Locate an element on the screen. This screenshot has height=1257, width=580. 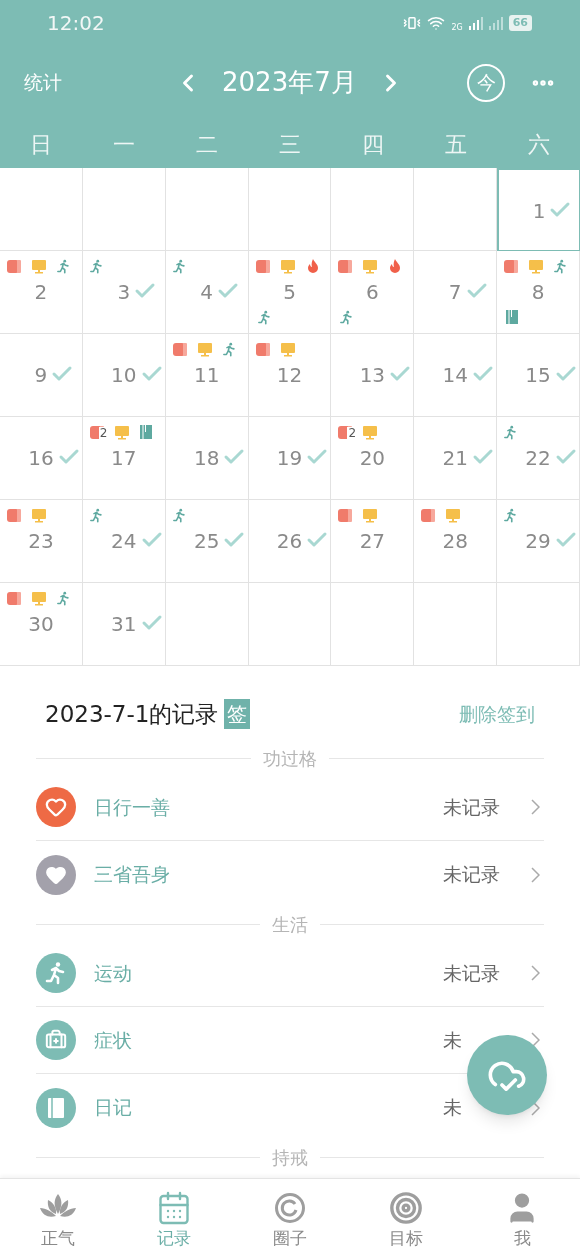
calendar-day: 15 is located at coordinates (538, 375).